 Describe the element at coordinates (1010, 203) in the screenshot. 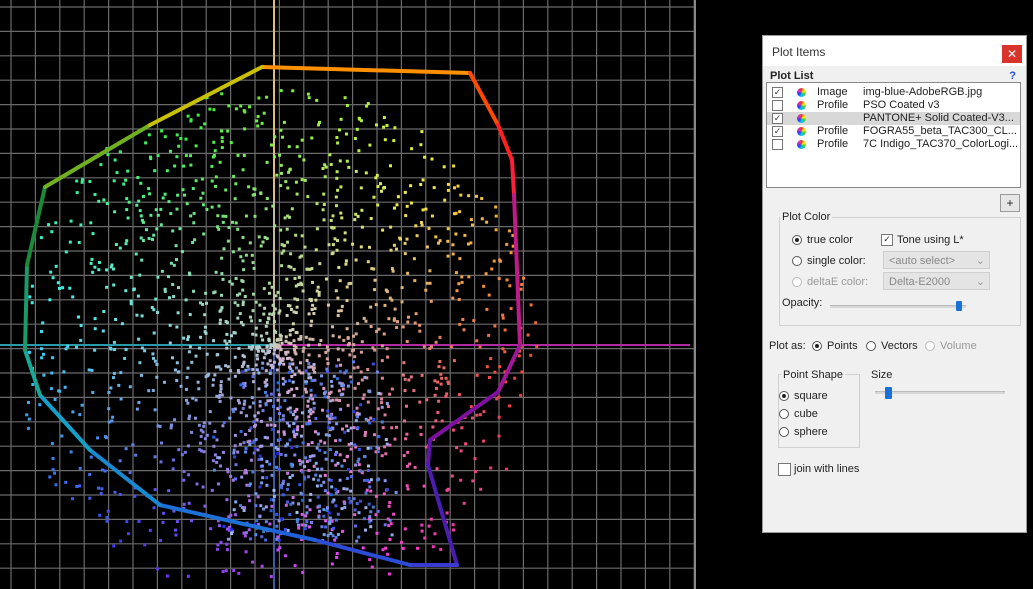

I see `add-item-button: +` at that location.